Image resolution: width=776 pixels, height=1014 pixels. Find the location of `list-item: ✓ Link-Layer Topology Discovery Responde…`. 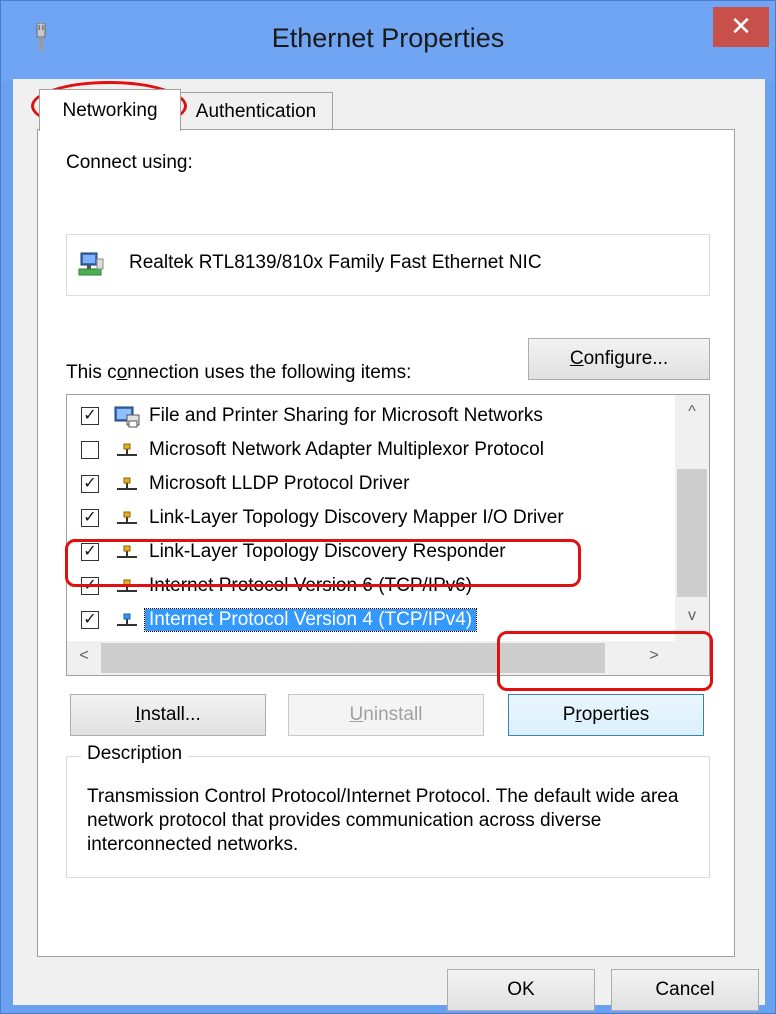

list-item: ✓ Link-Layer Topology Discovery Responde… is located at coordinates (367, 553).